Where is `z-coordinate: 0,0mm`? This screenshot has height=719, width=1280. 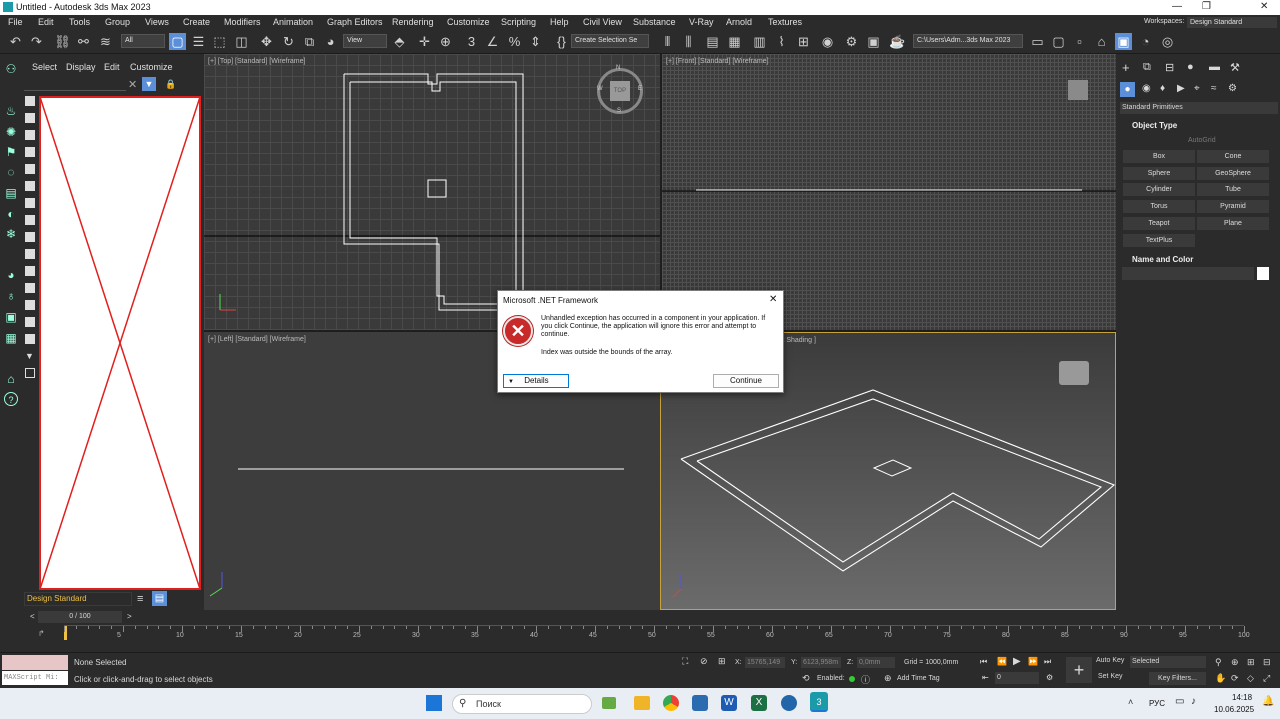
z-coordinate: 0,0mm is located at coordinates (876, 662).